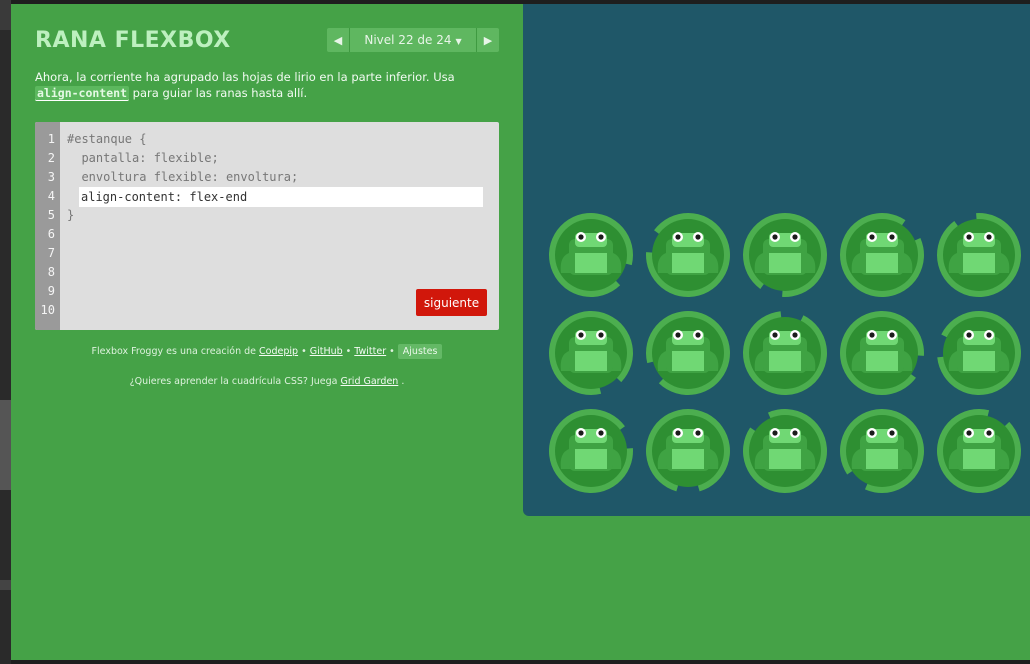  Describe the element at coordinates (133, 40) in the screenshot. I see `logo: RANA FLEXBOX` at that location.